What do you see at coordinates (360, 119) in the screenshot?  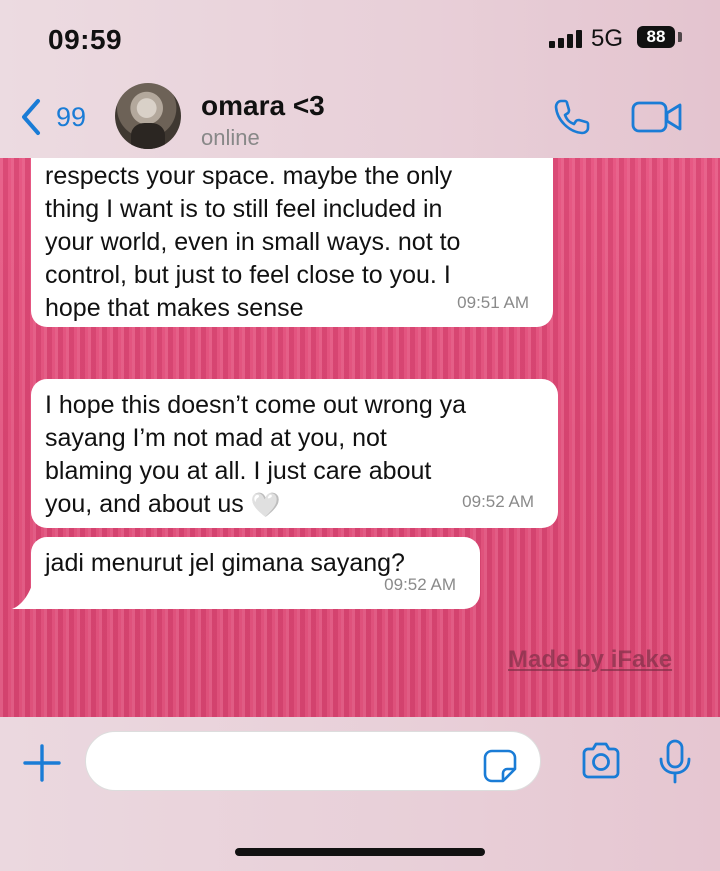 I see `chat-header: 99 omara <3 online` at bounding box center [360, 119].